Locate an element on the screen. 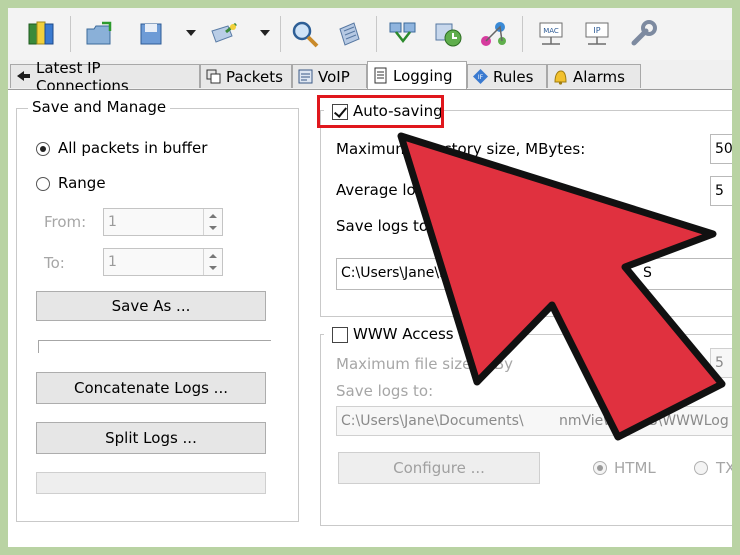 Image resolution: width=740 pixels, height=555 pixels. progress-bar is located at coordinates (154, 346).